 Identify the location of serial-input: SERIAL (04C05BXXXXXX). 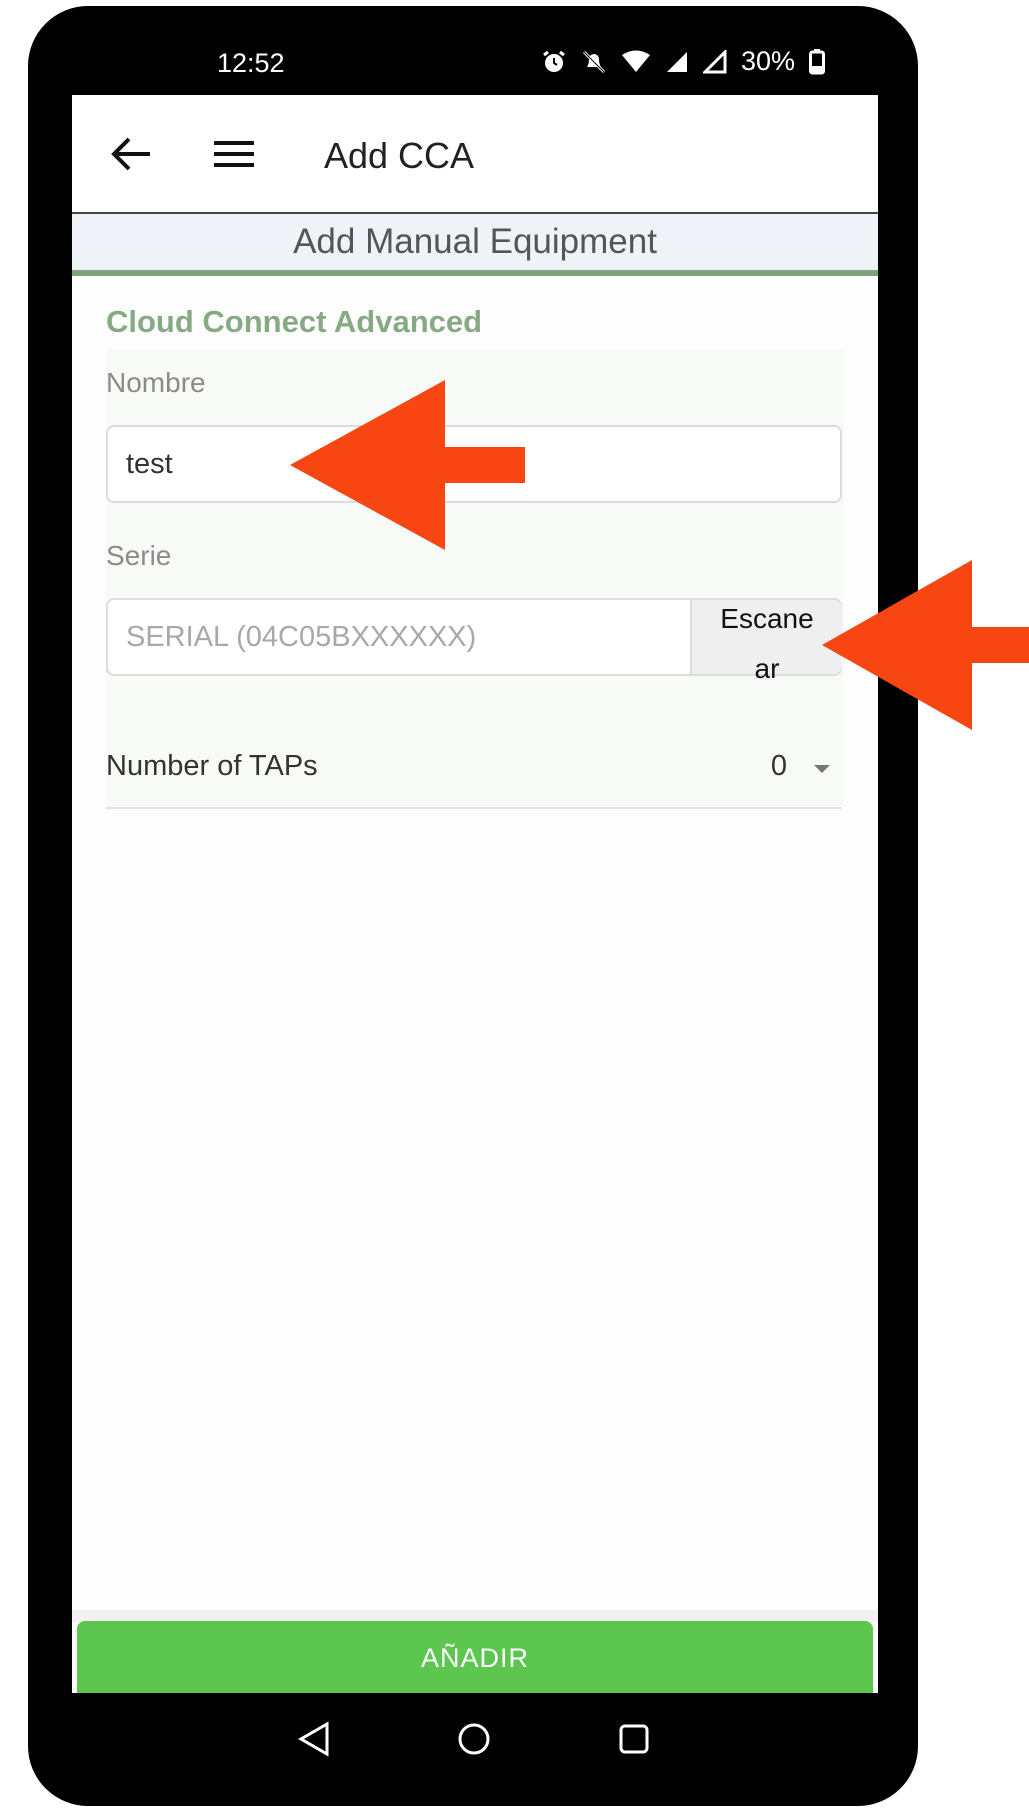
(411, 637).